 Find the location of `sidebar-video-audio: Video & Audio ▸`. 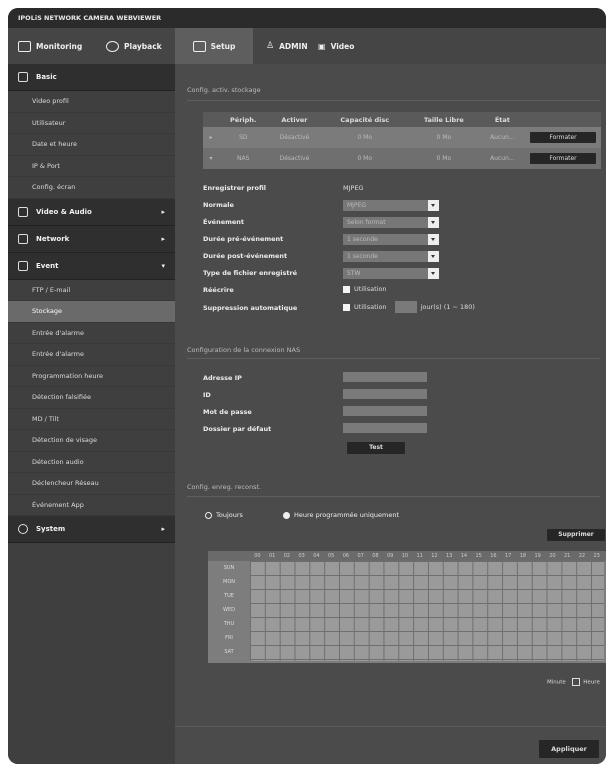

sidebar-video-audio: Video & Audio ▸ is located at coordinates (91, 212).